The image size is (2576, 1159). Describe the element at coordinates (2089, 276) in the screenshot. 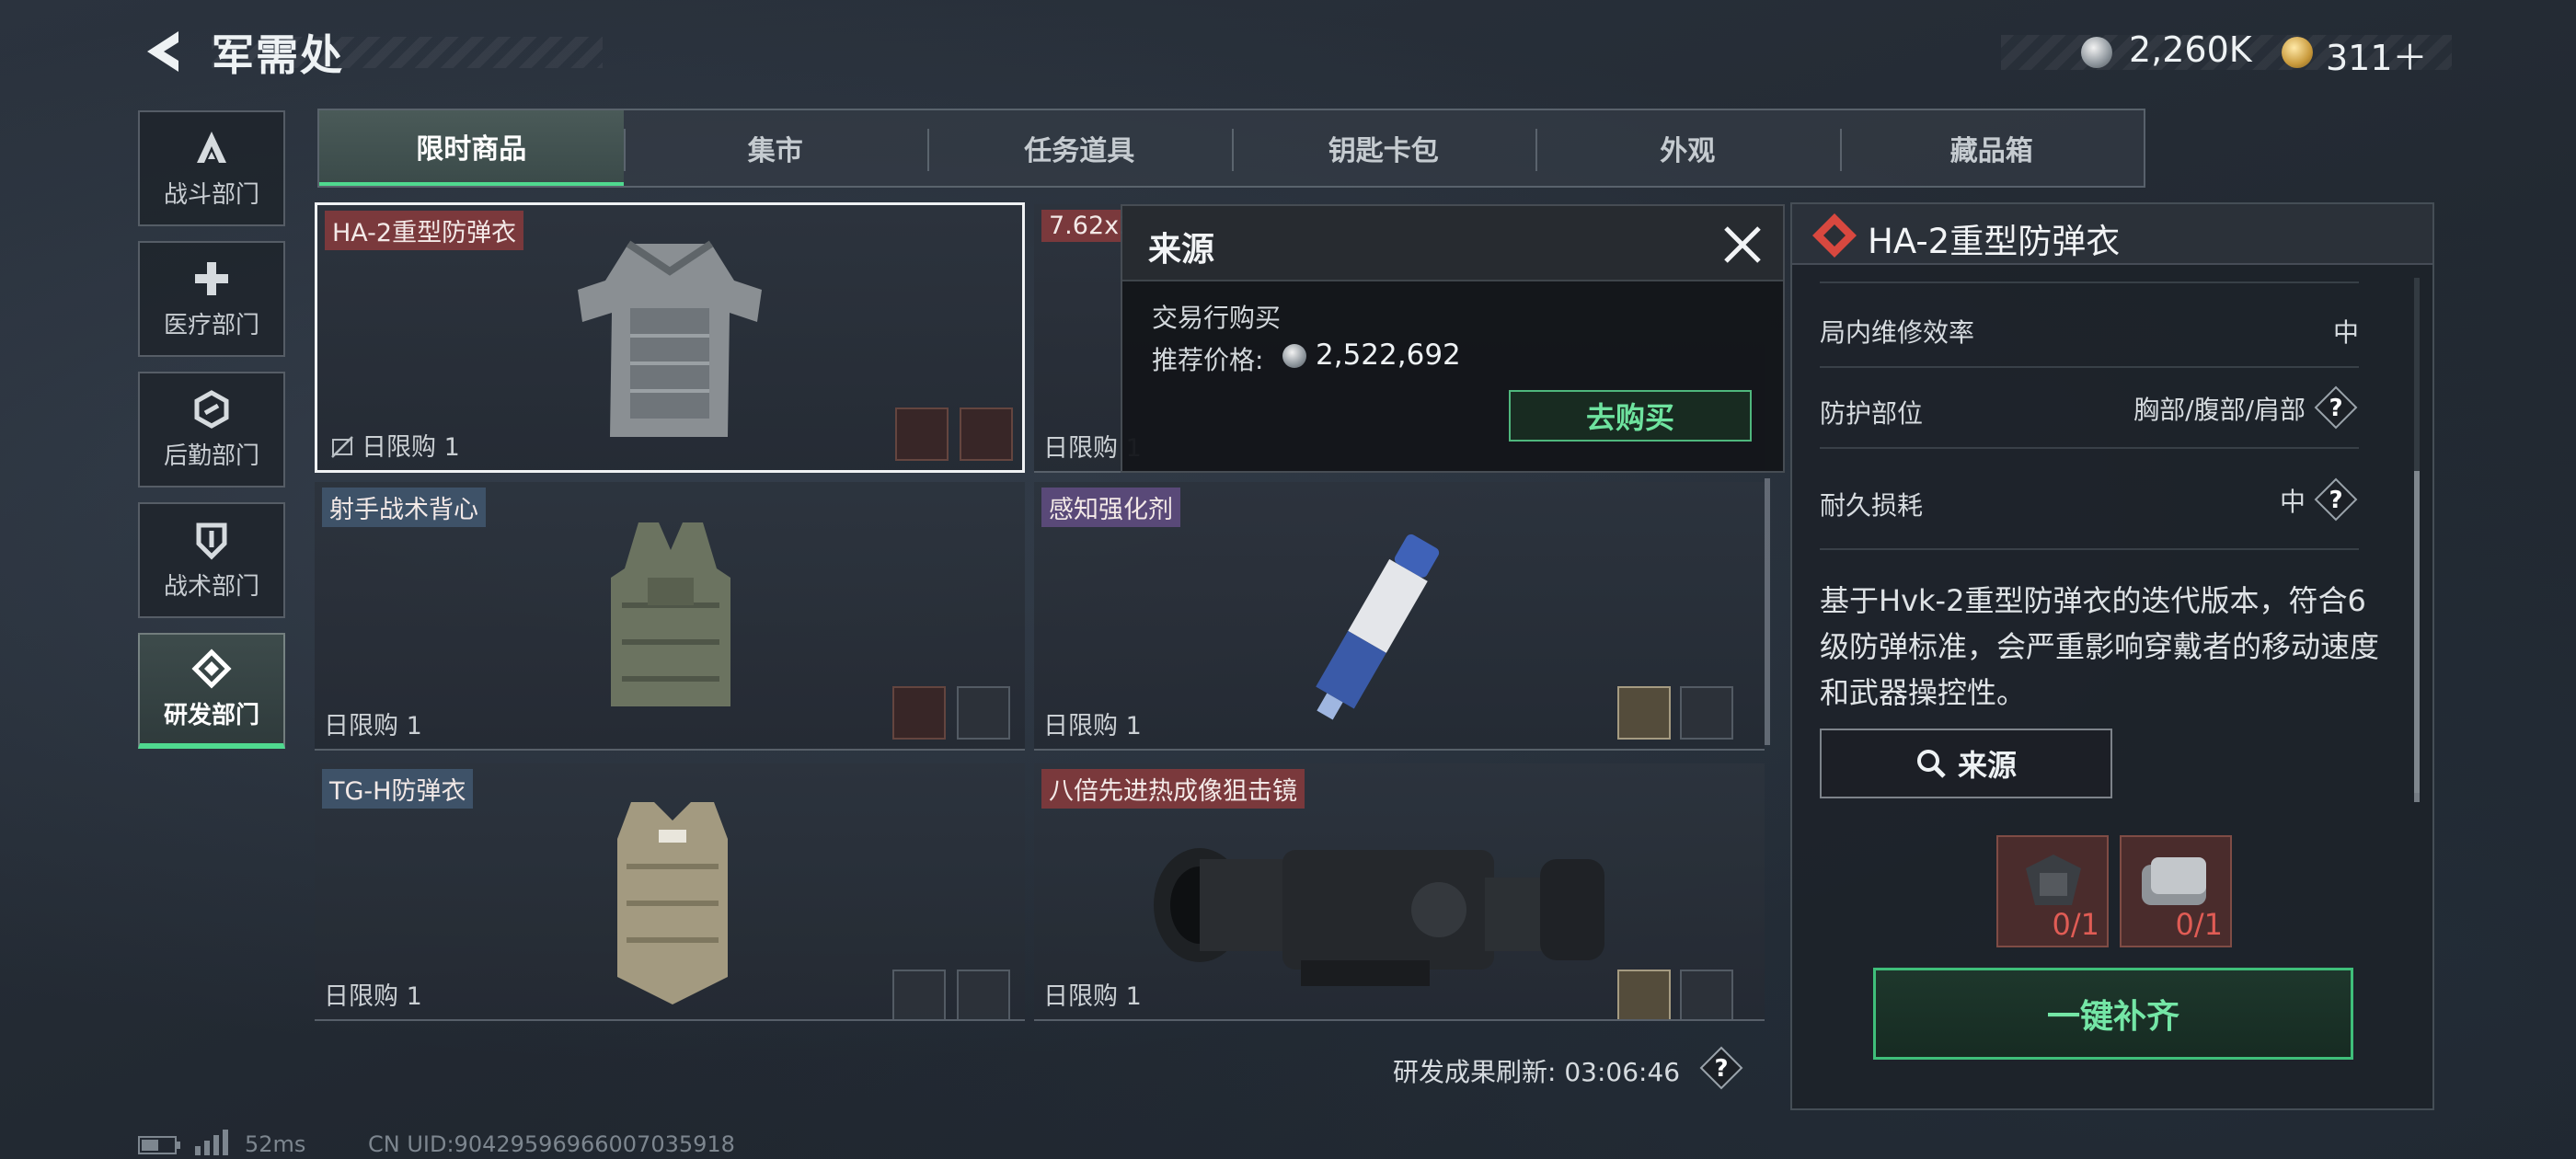

I see `cut-off-row` at that location.